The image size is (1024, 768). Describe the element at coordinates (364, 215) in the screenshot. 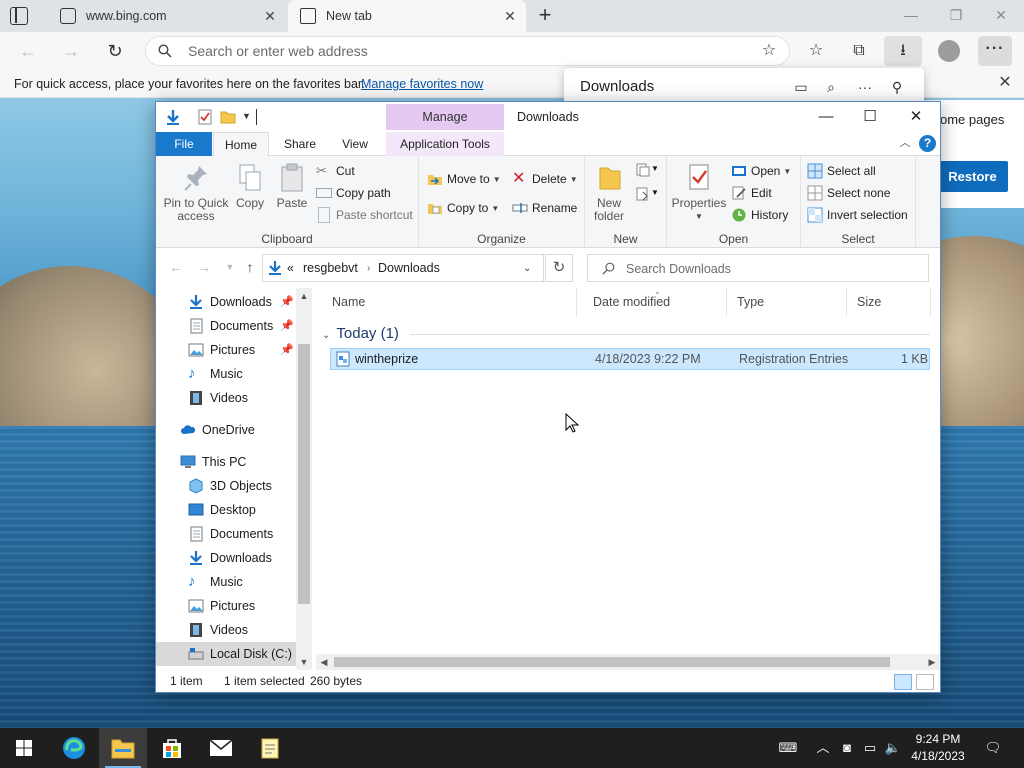

I see `paste-shortcut-button: Paste shortcut` at that location.